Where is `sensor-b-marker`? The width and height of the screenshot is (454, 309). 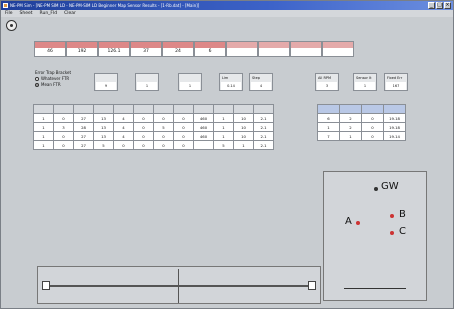
sensor-b-marker is located at coordinates (392, 216).